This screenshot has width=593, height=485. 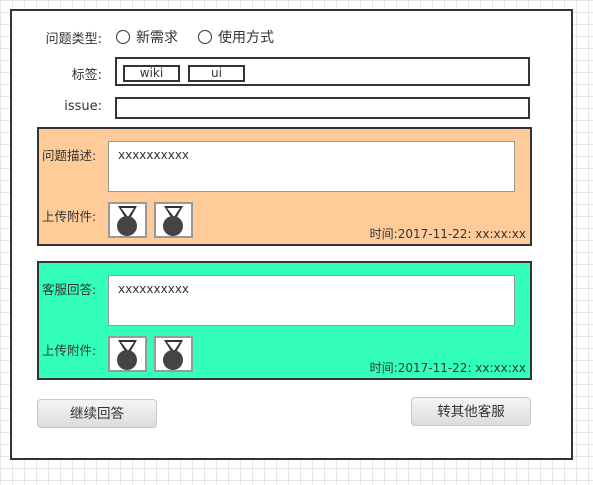 What do you see at coordinates (97, 413) in the screenshot?
I see `continue-answer-button: 继续回答` at bounding box center [97, 413].